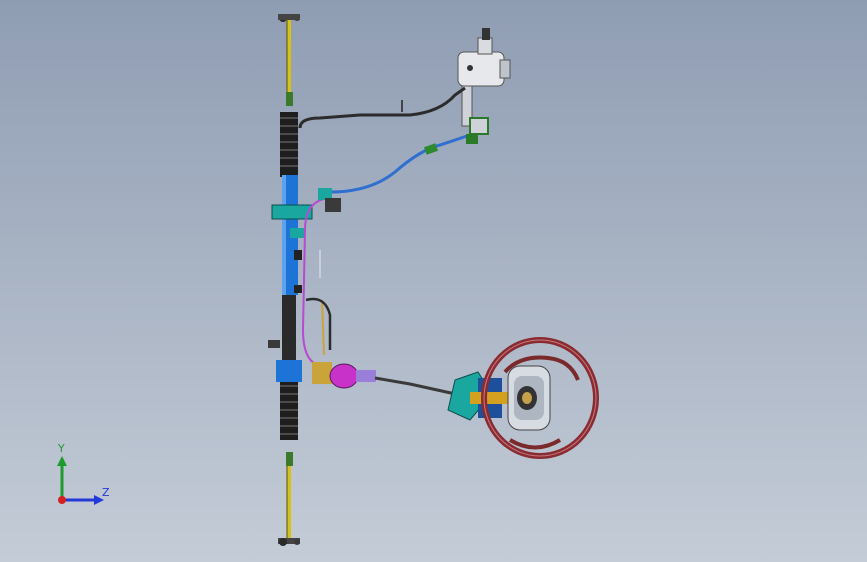 The image size is (867, 562). I want to click on intermediate-shaft, so click(417, 386).